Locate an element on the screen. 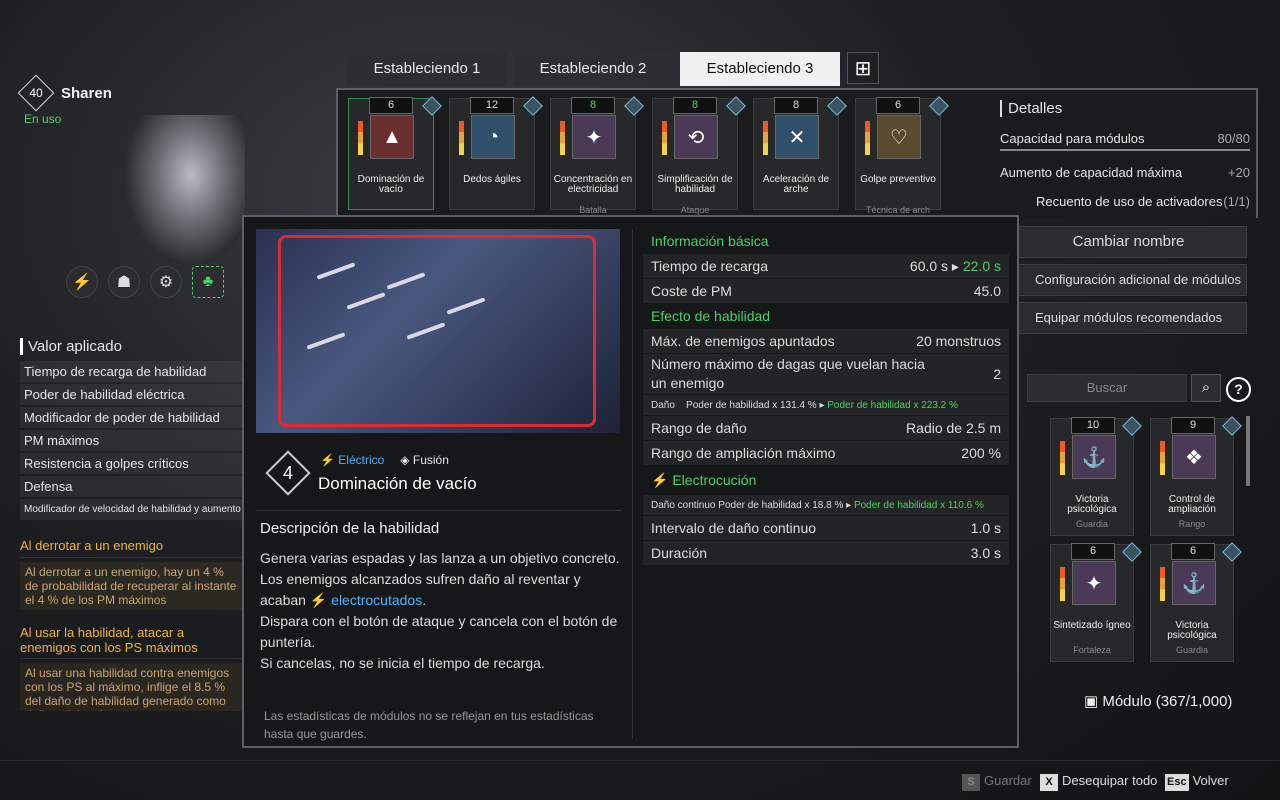  inventory-module-card: 6 ✦ Sintetizado ígneo Fortaleza is located at coordinates (1096, 602).